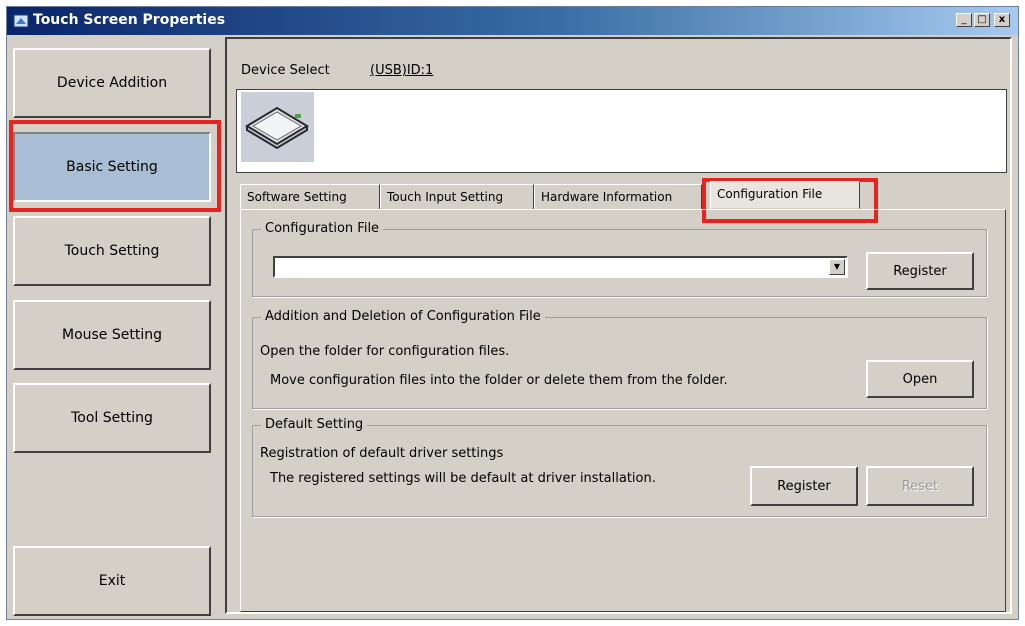 The height and width of the screenshot is (626, 1025). Describe the element at coordinates (112, 418) in the screenshot. I see `nav-tool-setting-button: Tool Setting` at that location.